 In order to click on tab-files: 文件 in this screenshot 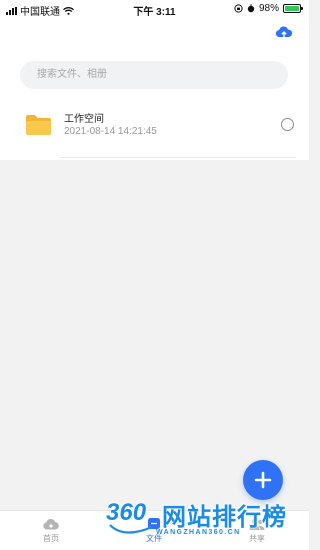, I will do `click(154, 530)`.